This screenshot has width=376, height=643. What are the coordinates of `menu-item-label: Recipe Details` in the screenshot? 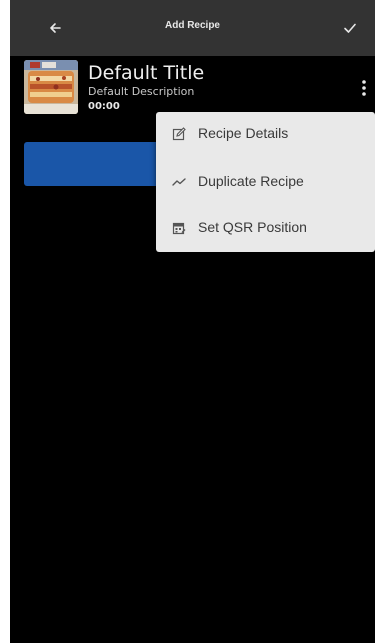 It's located at (243, 133).